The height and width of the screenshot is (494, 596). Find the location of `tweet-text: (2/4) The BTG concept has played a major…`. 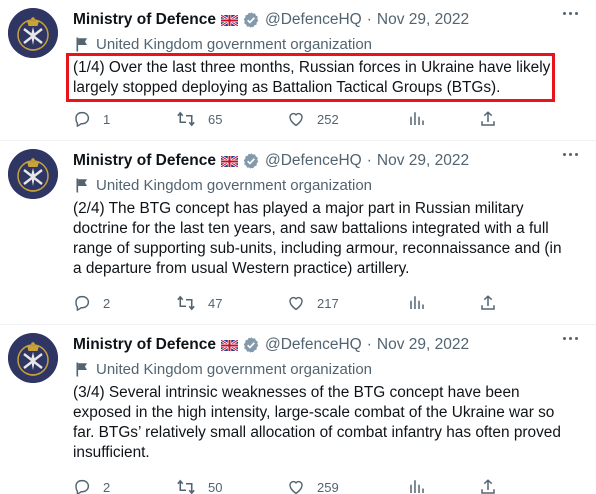

tweet-text: (2/4) The BTG concept has played a major… is located at coordinates (317, 238).